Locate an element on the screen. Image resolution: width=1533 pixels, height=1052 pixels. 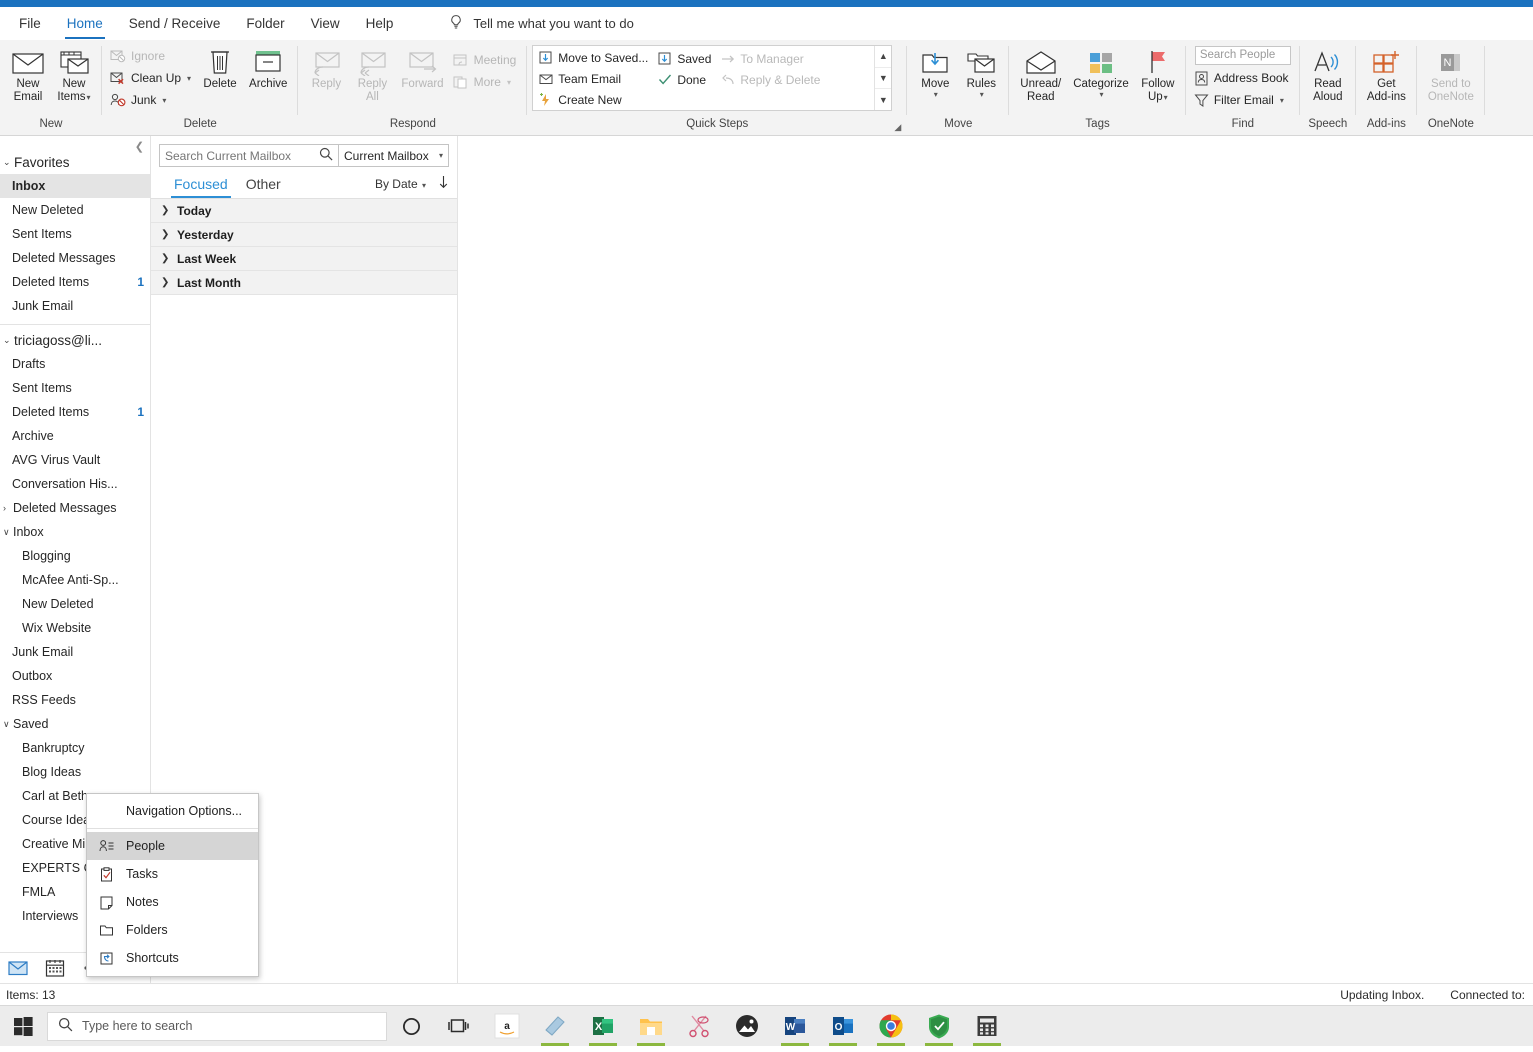
new-email-button: New Email is located at coordinates (28, 74).